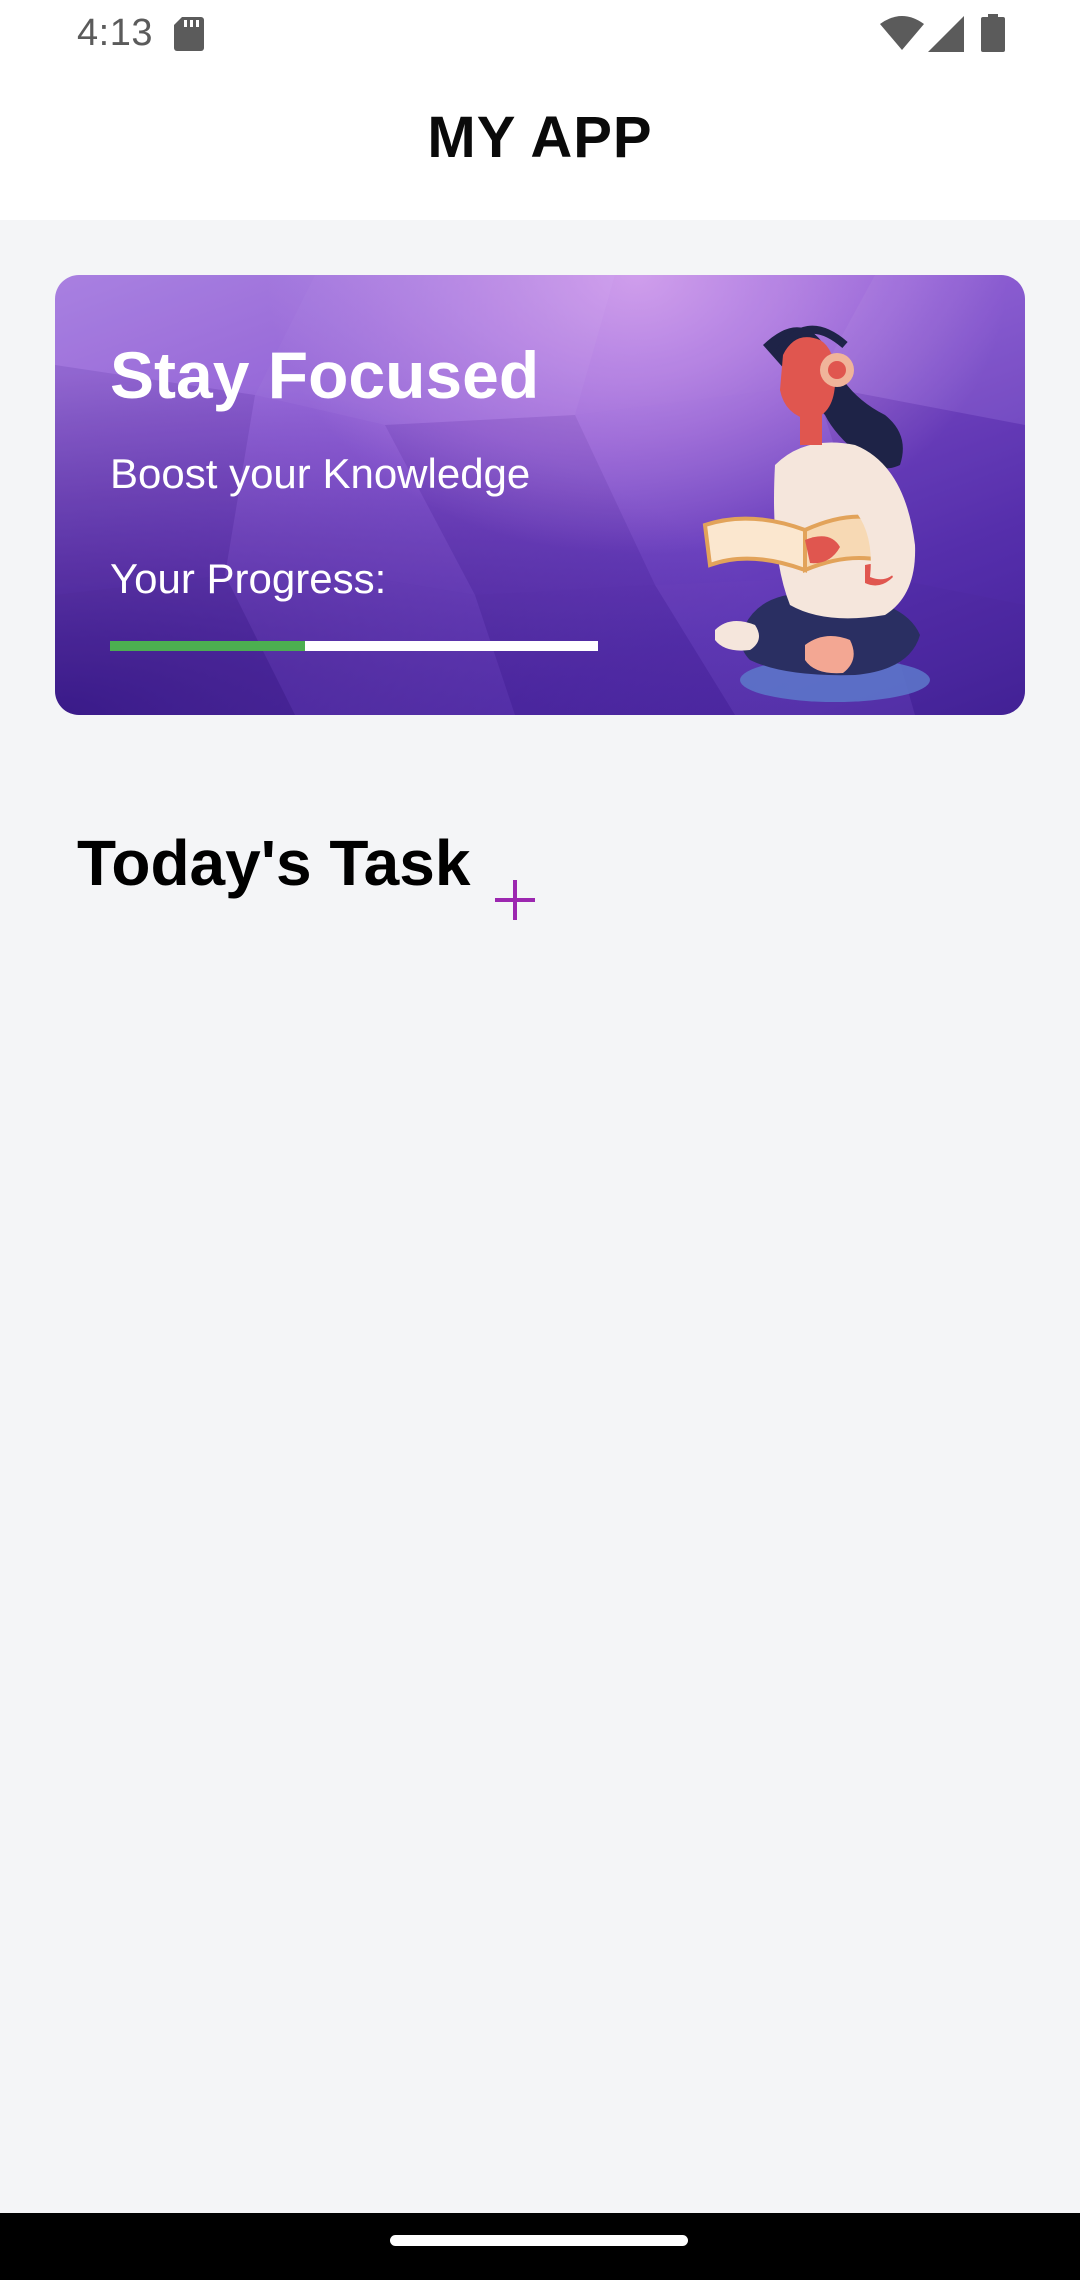  What do you see at coordinates (274, 863) in the screenshot?
I see `section-title-todays-task: Today's Task` at bounding box center [274, 863].